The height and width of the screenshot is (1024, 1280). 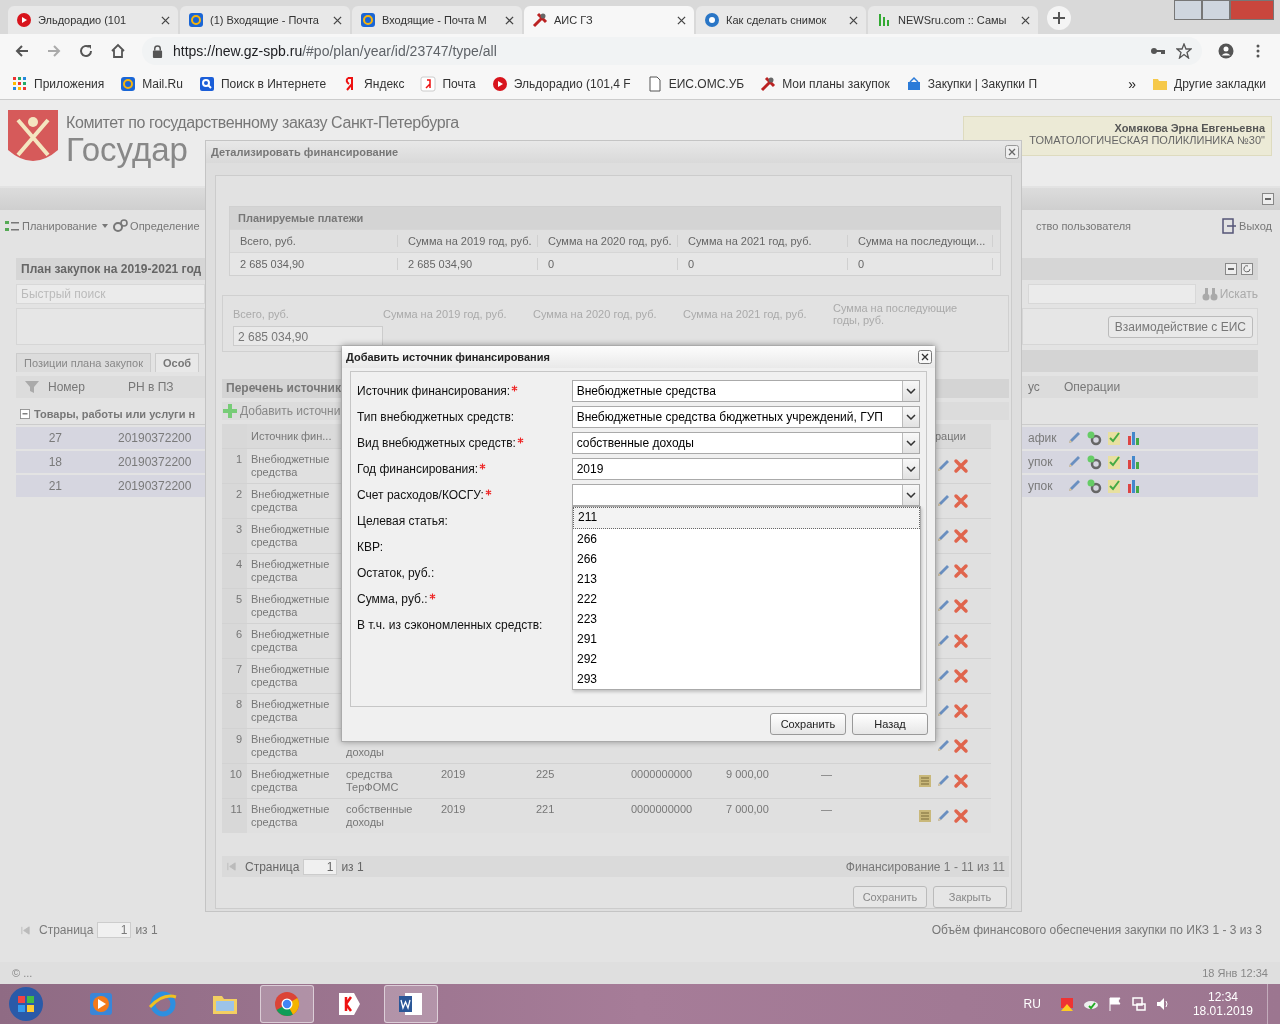 I want to click on language-indicator: RU, so click(x=1032, y=1004).